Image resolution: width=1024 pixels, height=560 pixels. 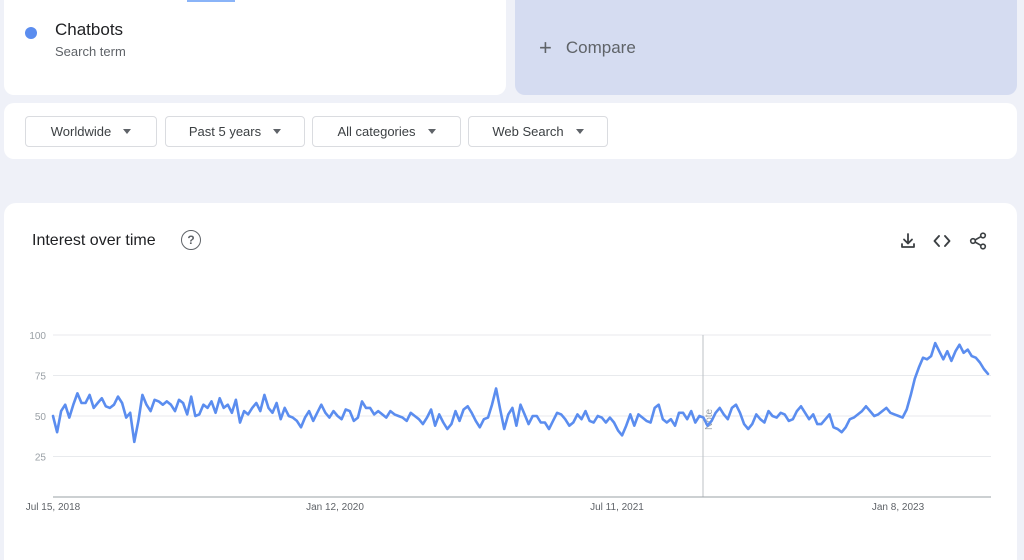 I want to click on time-range-filter-dropdown: Past 5 years, so click(x=235, y=131).